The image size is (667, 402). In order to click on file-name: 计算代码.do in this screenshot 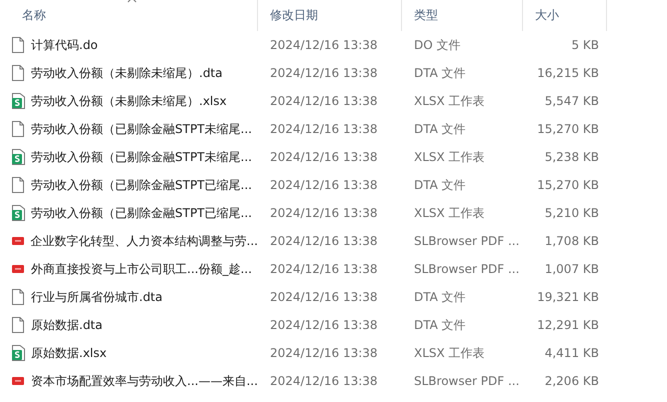, I will do `click(64, 45)`.